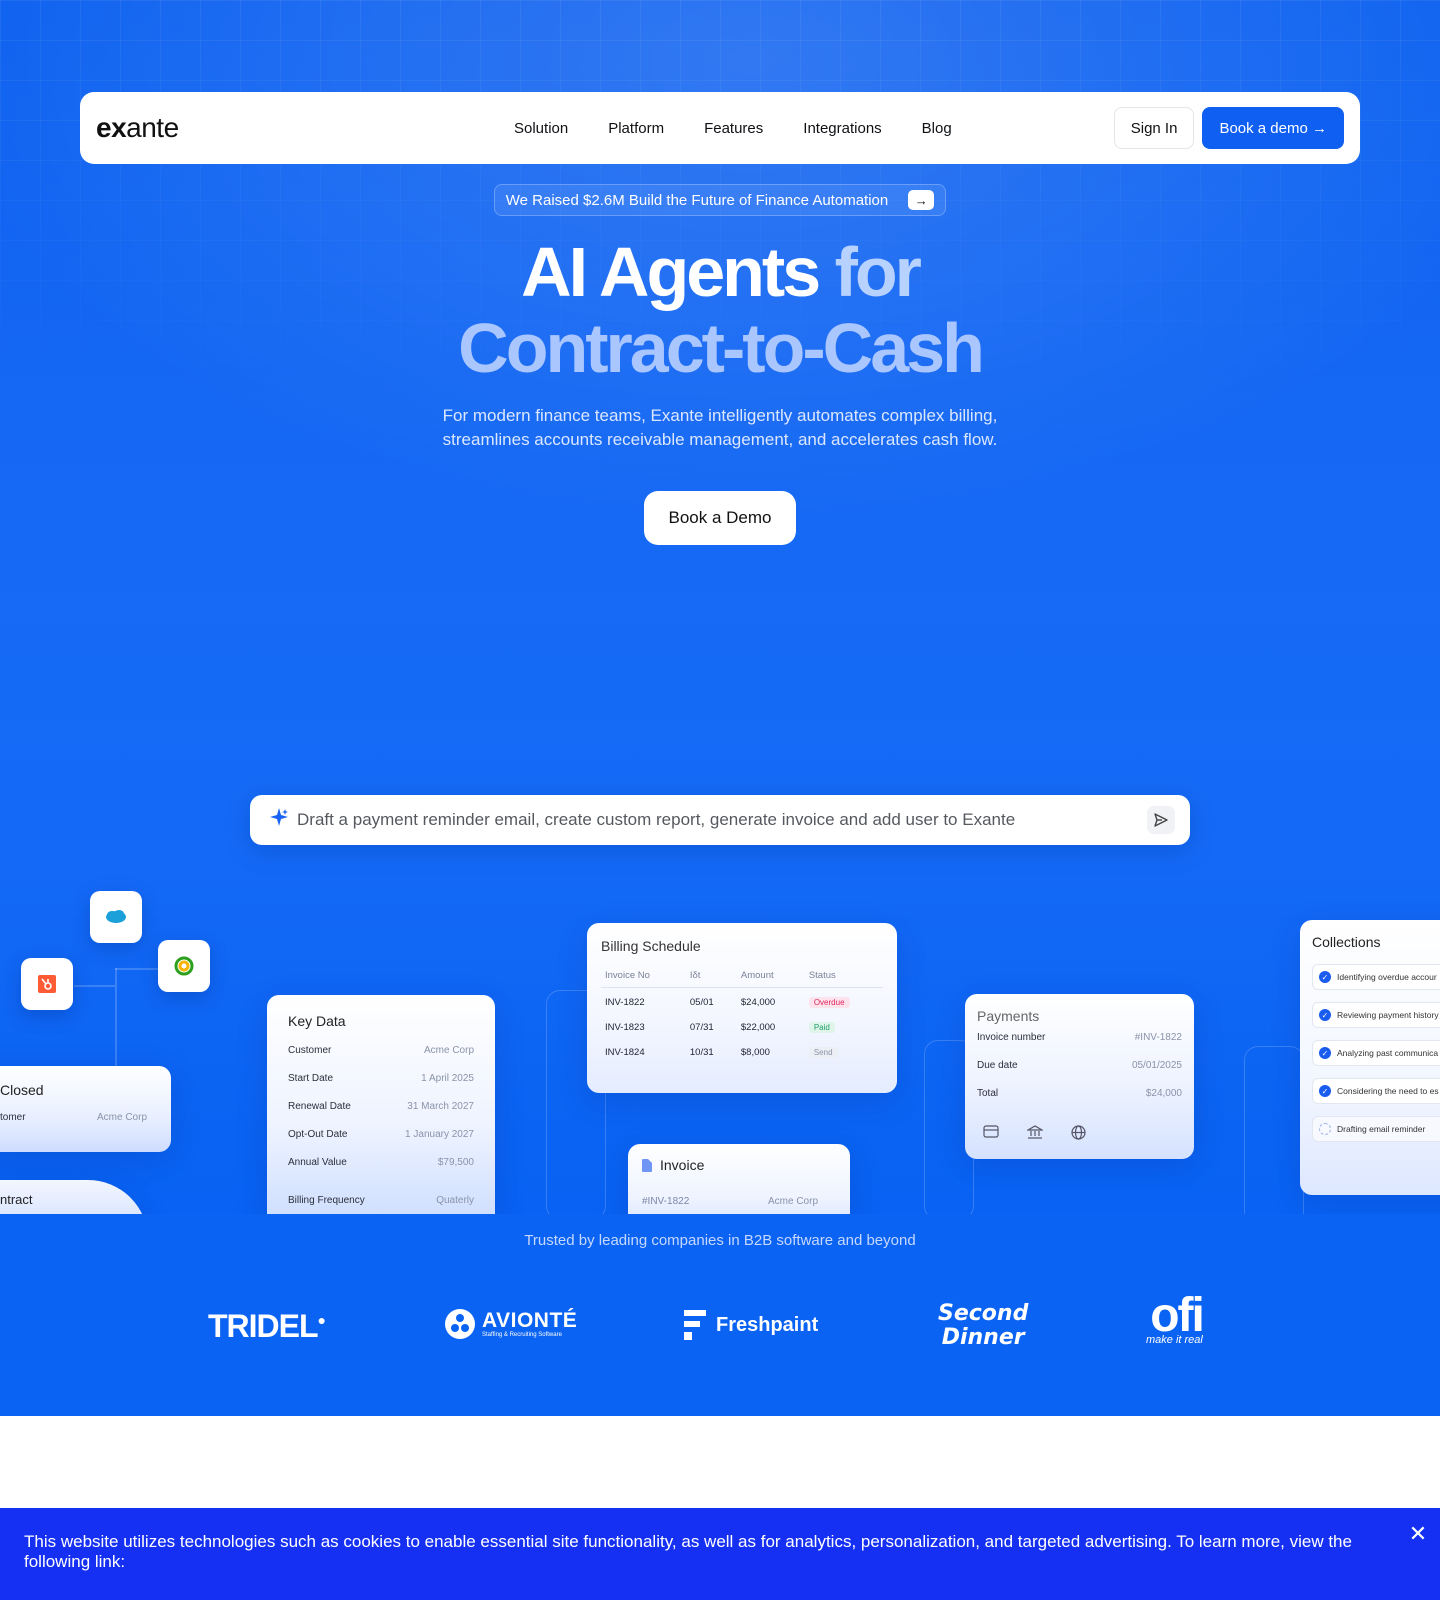 The width and height of the screenshot is (1440, 1600). Describe the element at coordinates (317, 1021) in the screenshot. I see `key-data-title: Key Data` at that location.